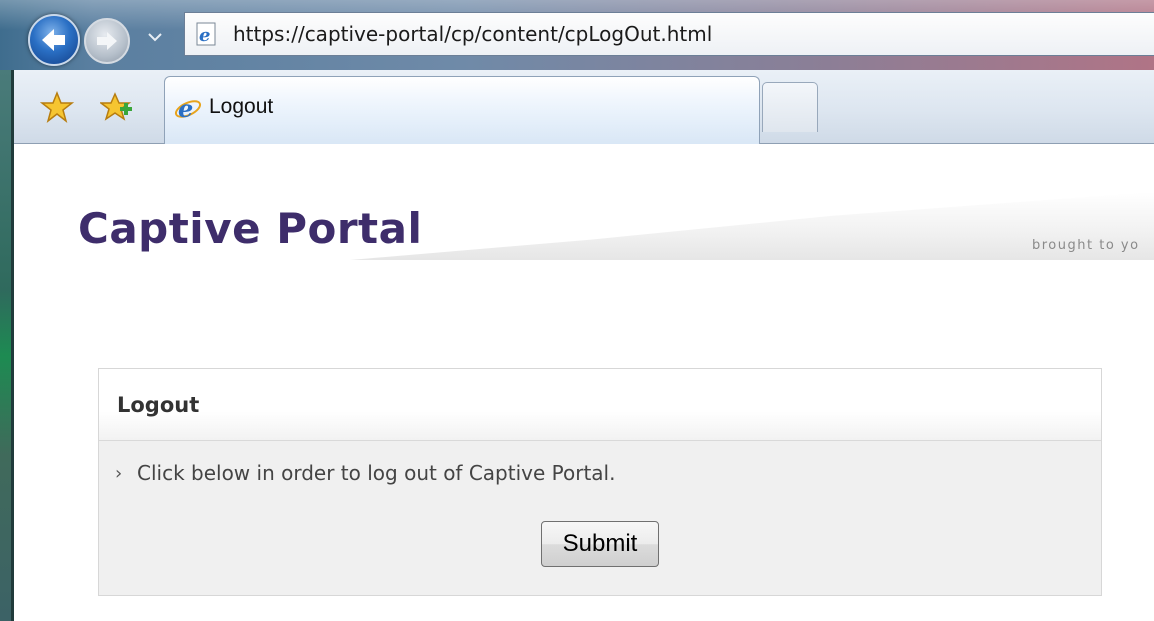 The height and width of the screenshot is (621, 1154). I want to click on forward-button, so click(107, 41).